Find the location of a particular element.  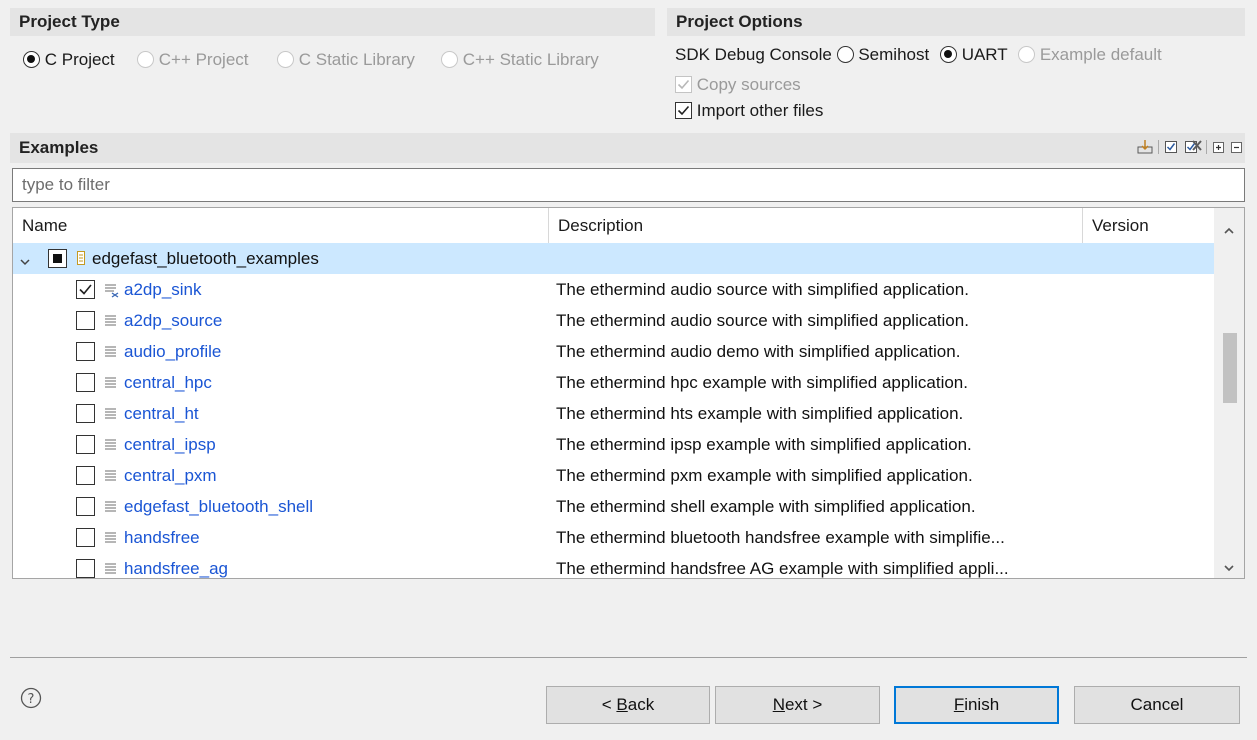

radio-cpp-project-indicator is located at coordinates (145, 59).